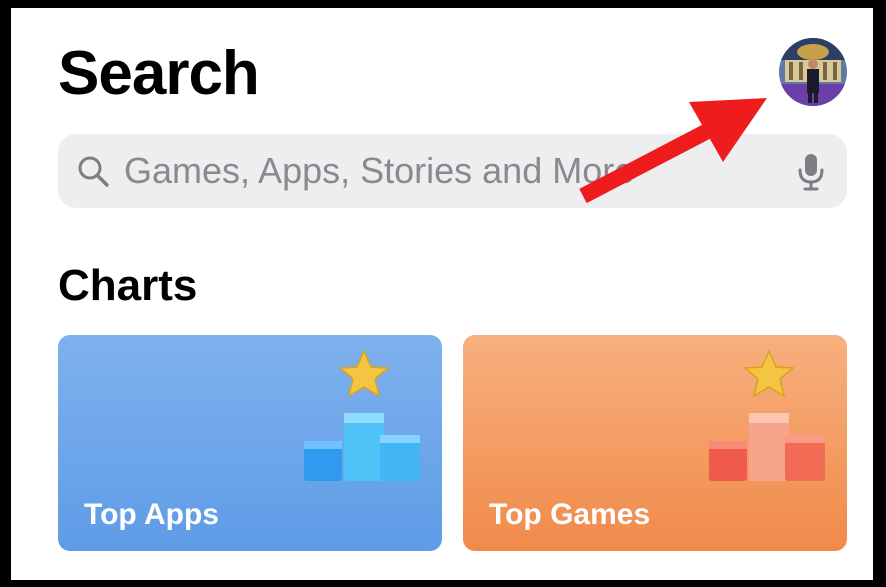 The image size is (886, 587). I want to click on search-icon, so click(93, 171).